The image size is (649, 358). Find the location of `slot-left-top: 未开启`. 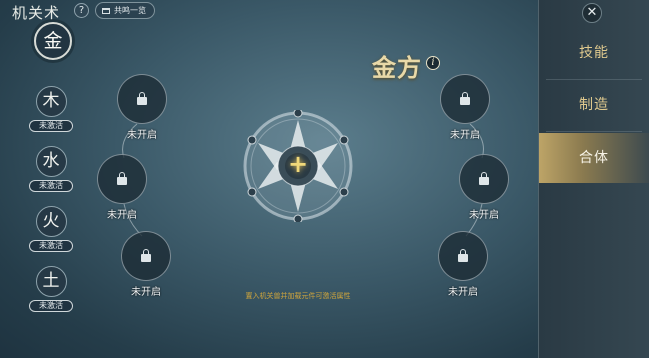

slot-left-top: 未开启 is located at coordinates (142, 107).